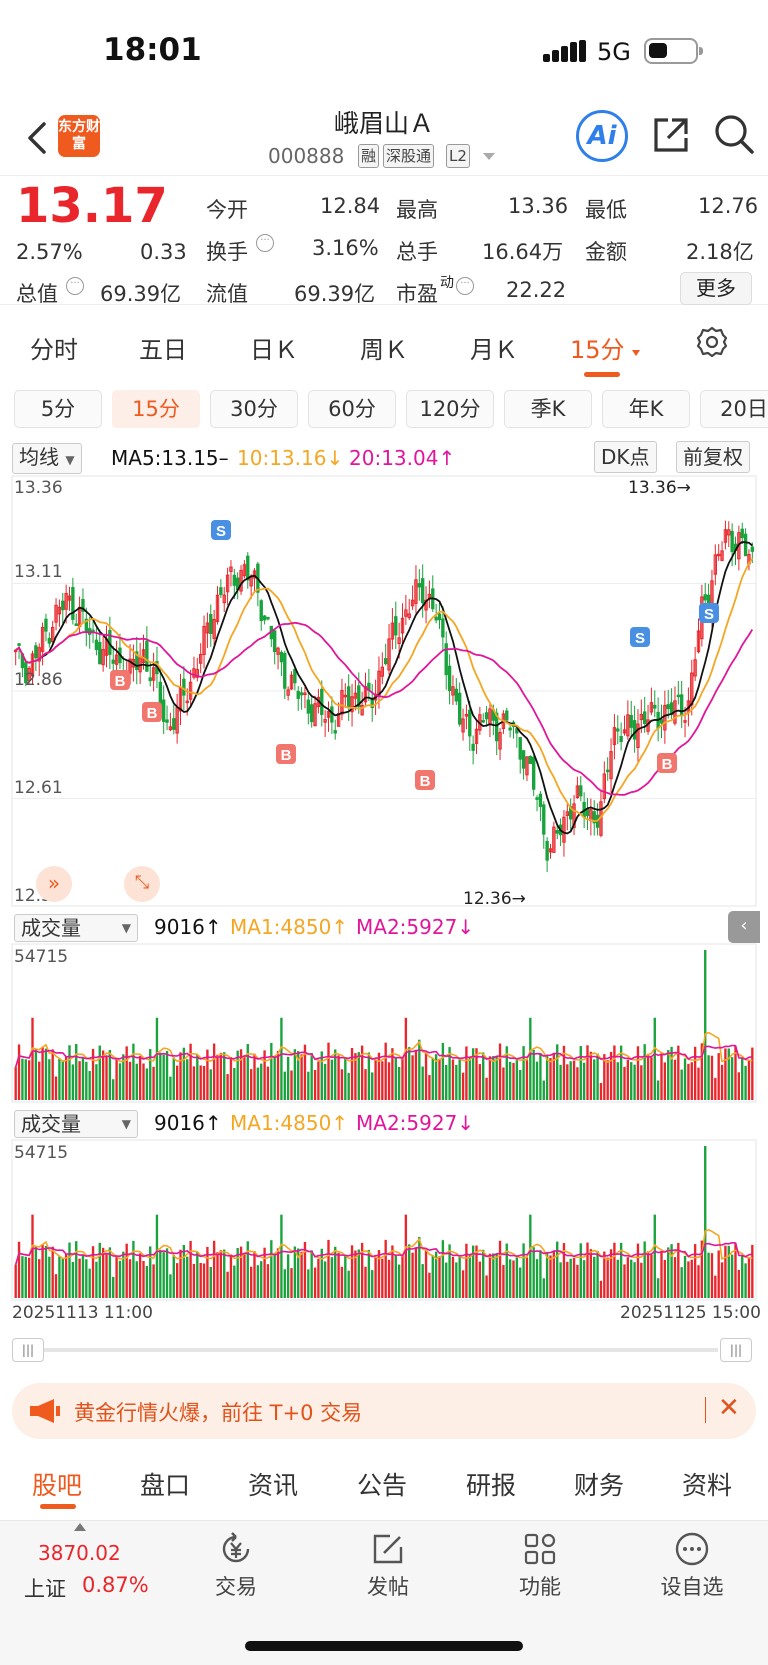  I want to click on tab-announcements: 公告, so click(382, 1484).